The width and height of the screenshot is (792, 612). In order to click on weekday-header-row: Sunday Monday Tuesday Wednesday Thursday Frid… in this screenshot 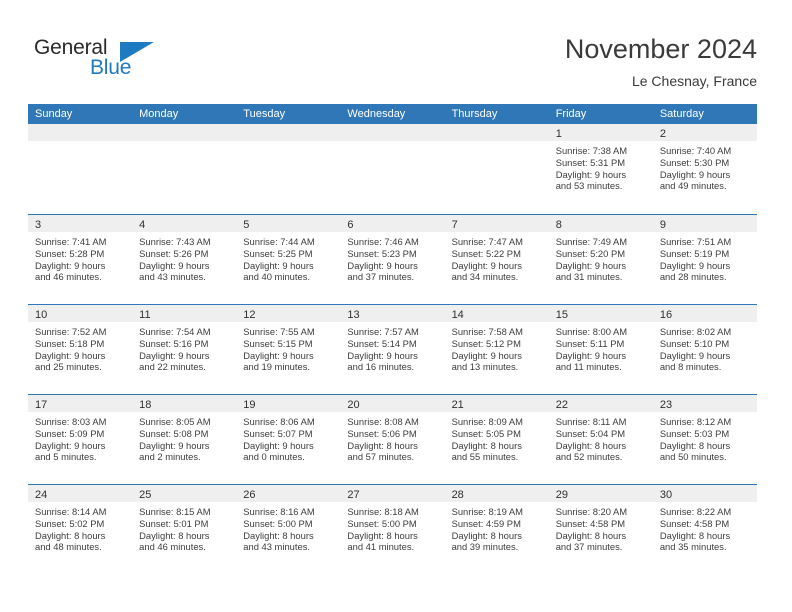, I will do `click(392, 114)`.